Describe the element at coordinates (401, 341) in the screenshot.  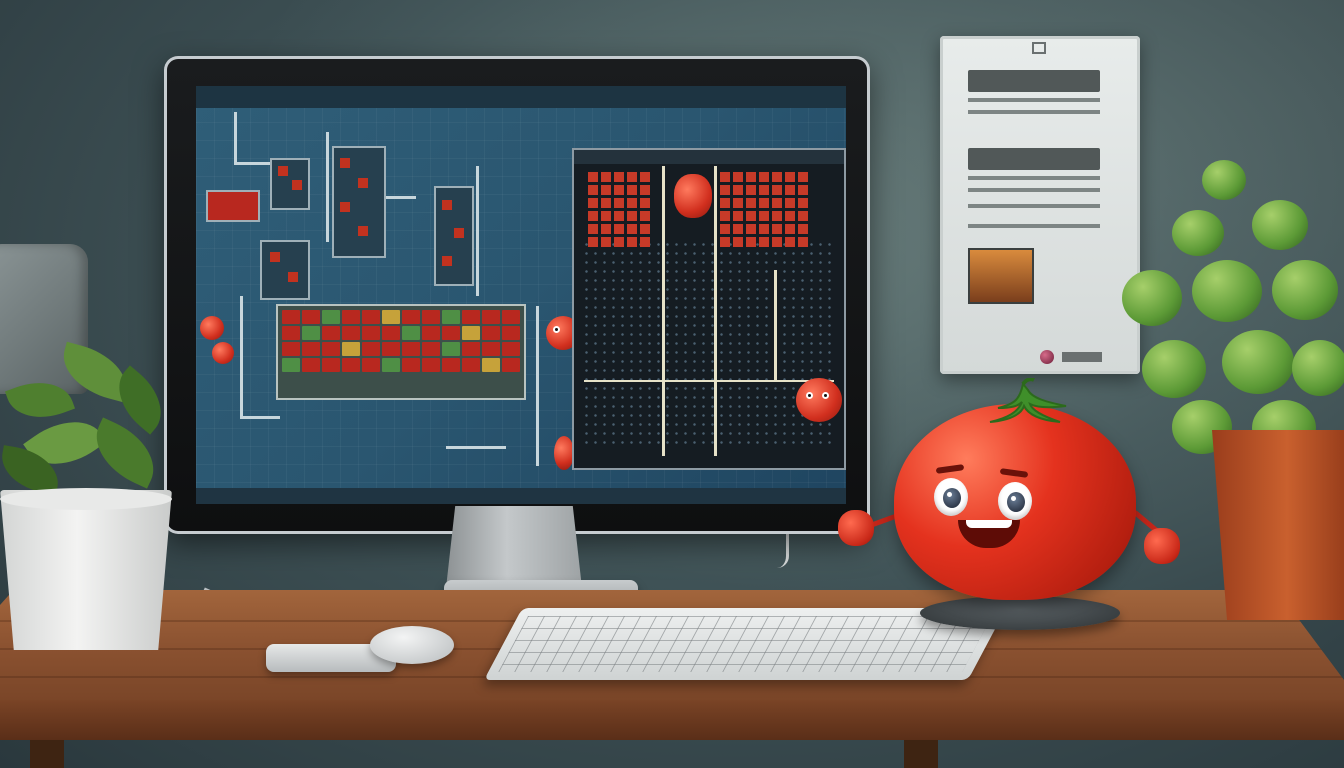
I see `game-board-cells` at that location.